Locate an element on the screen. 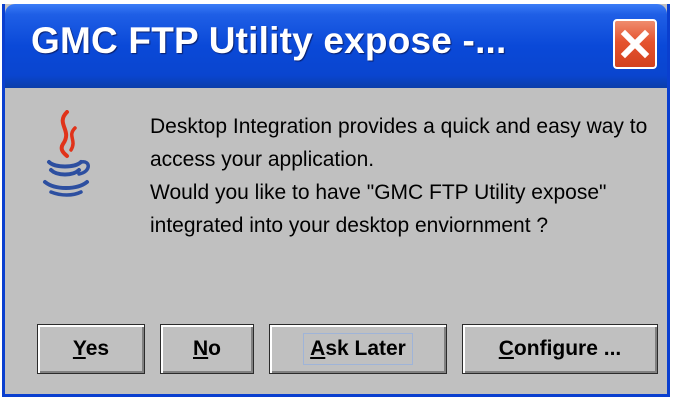 The height and width of the screenshot is (401, 674). no-label-rest: o is located at coordinates (214, 348).